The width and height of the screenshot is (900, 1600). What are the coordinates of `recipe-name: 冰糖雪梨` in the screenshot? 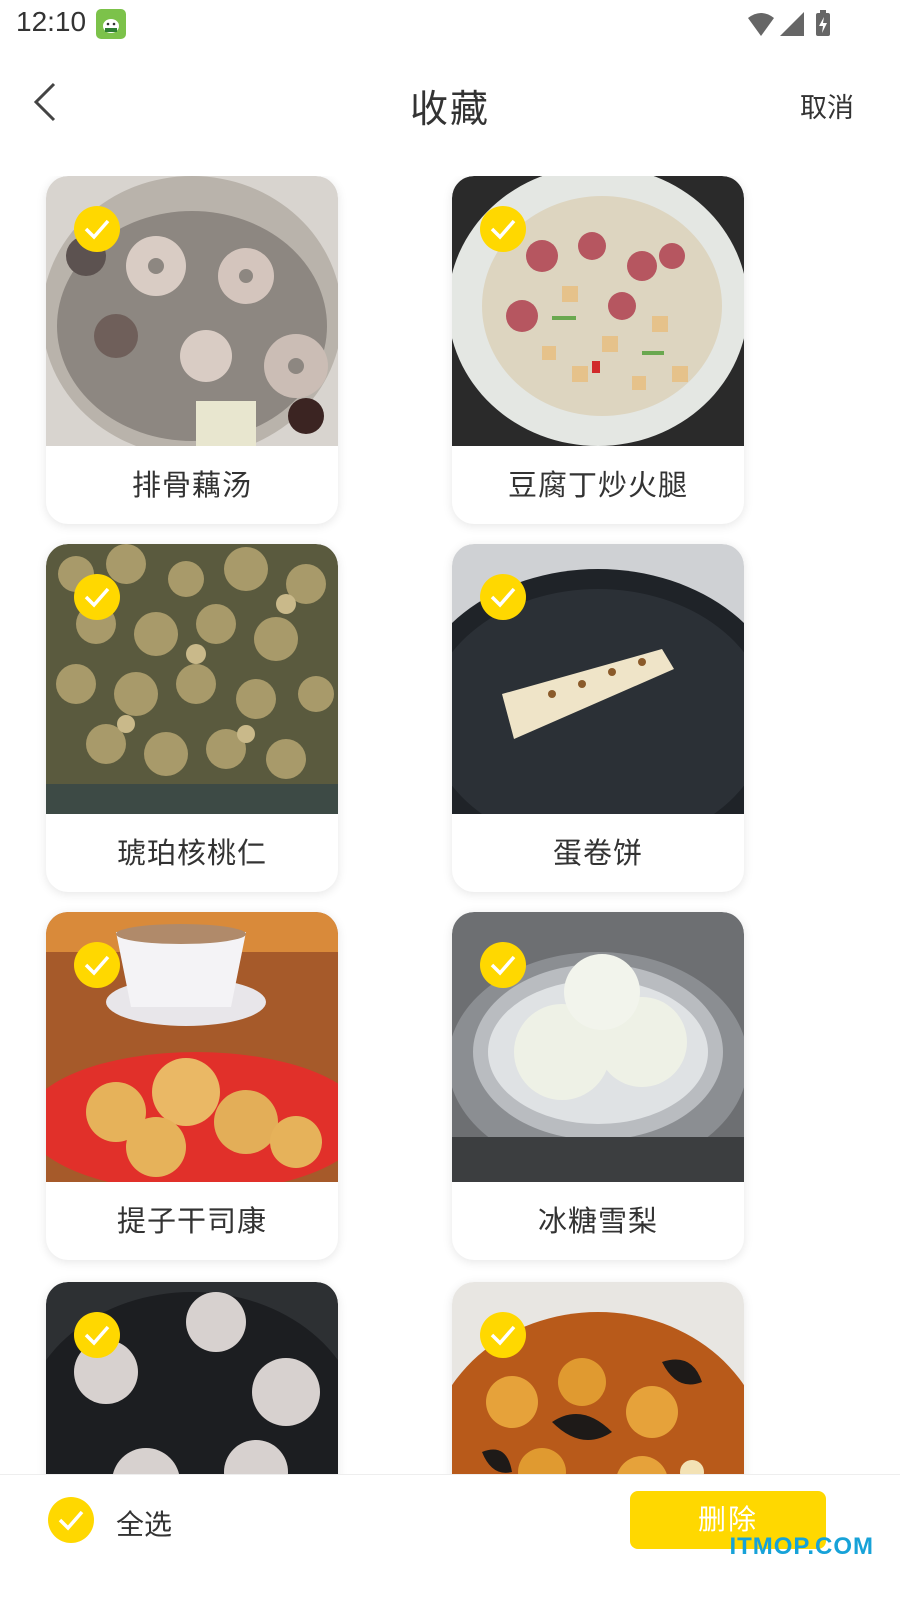 It's located at (597, 1221).